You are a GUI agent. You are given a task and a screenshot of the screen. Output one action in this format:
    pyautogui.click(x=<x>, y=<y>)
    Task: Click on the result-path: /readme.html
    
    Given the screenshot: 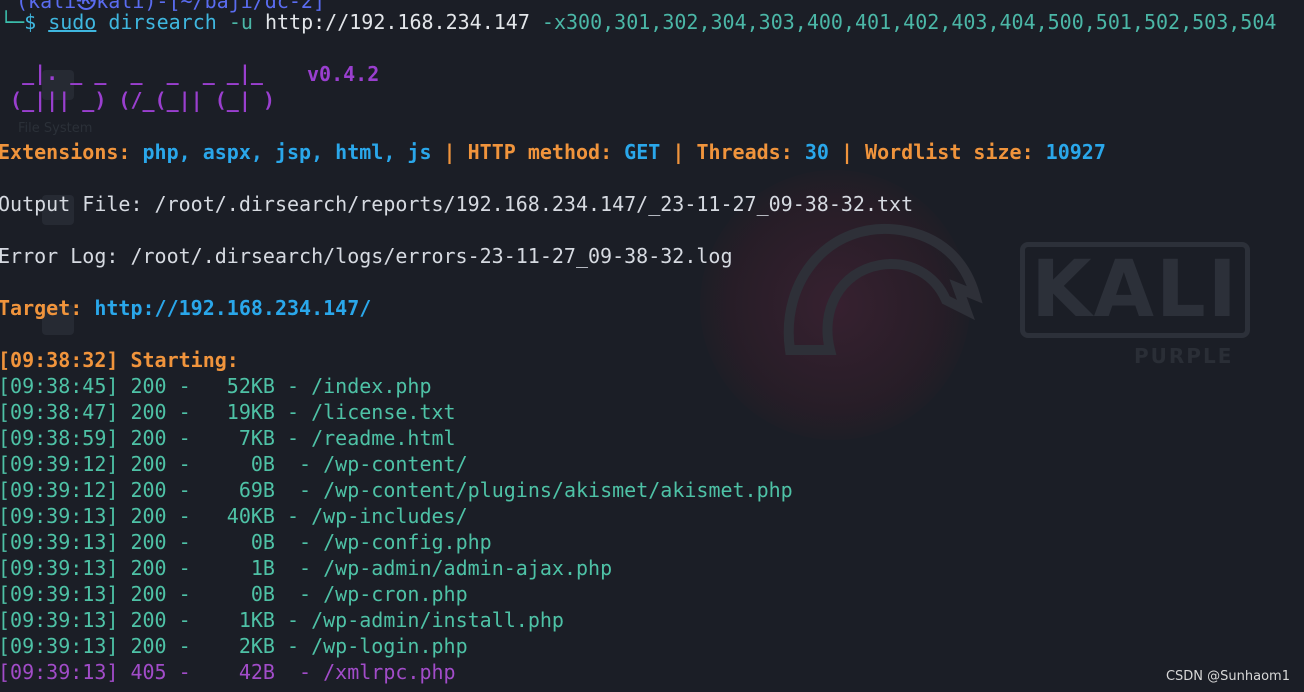 What is the action you would take?
    pyautogui.click(x=383, y=438)
    